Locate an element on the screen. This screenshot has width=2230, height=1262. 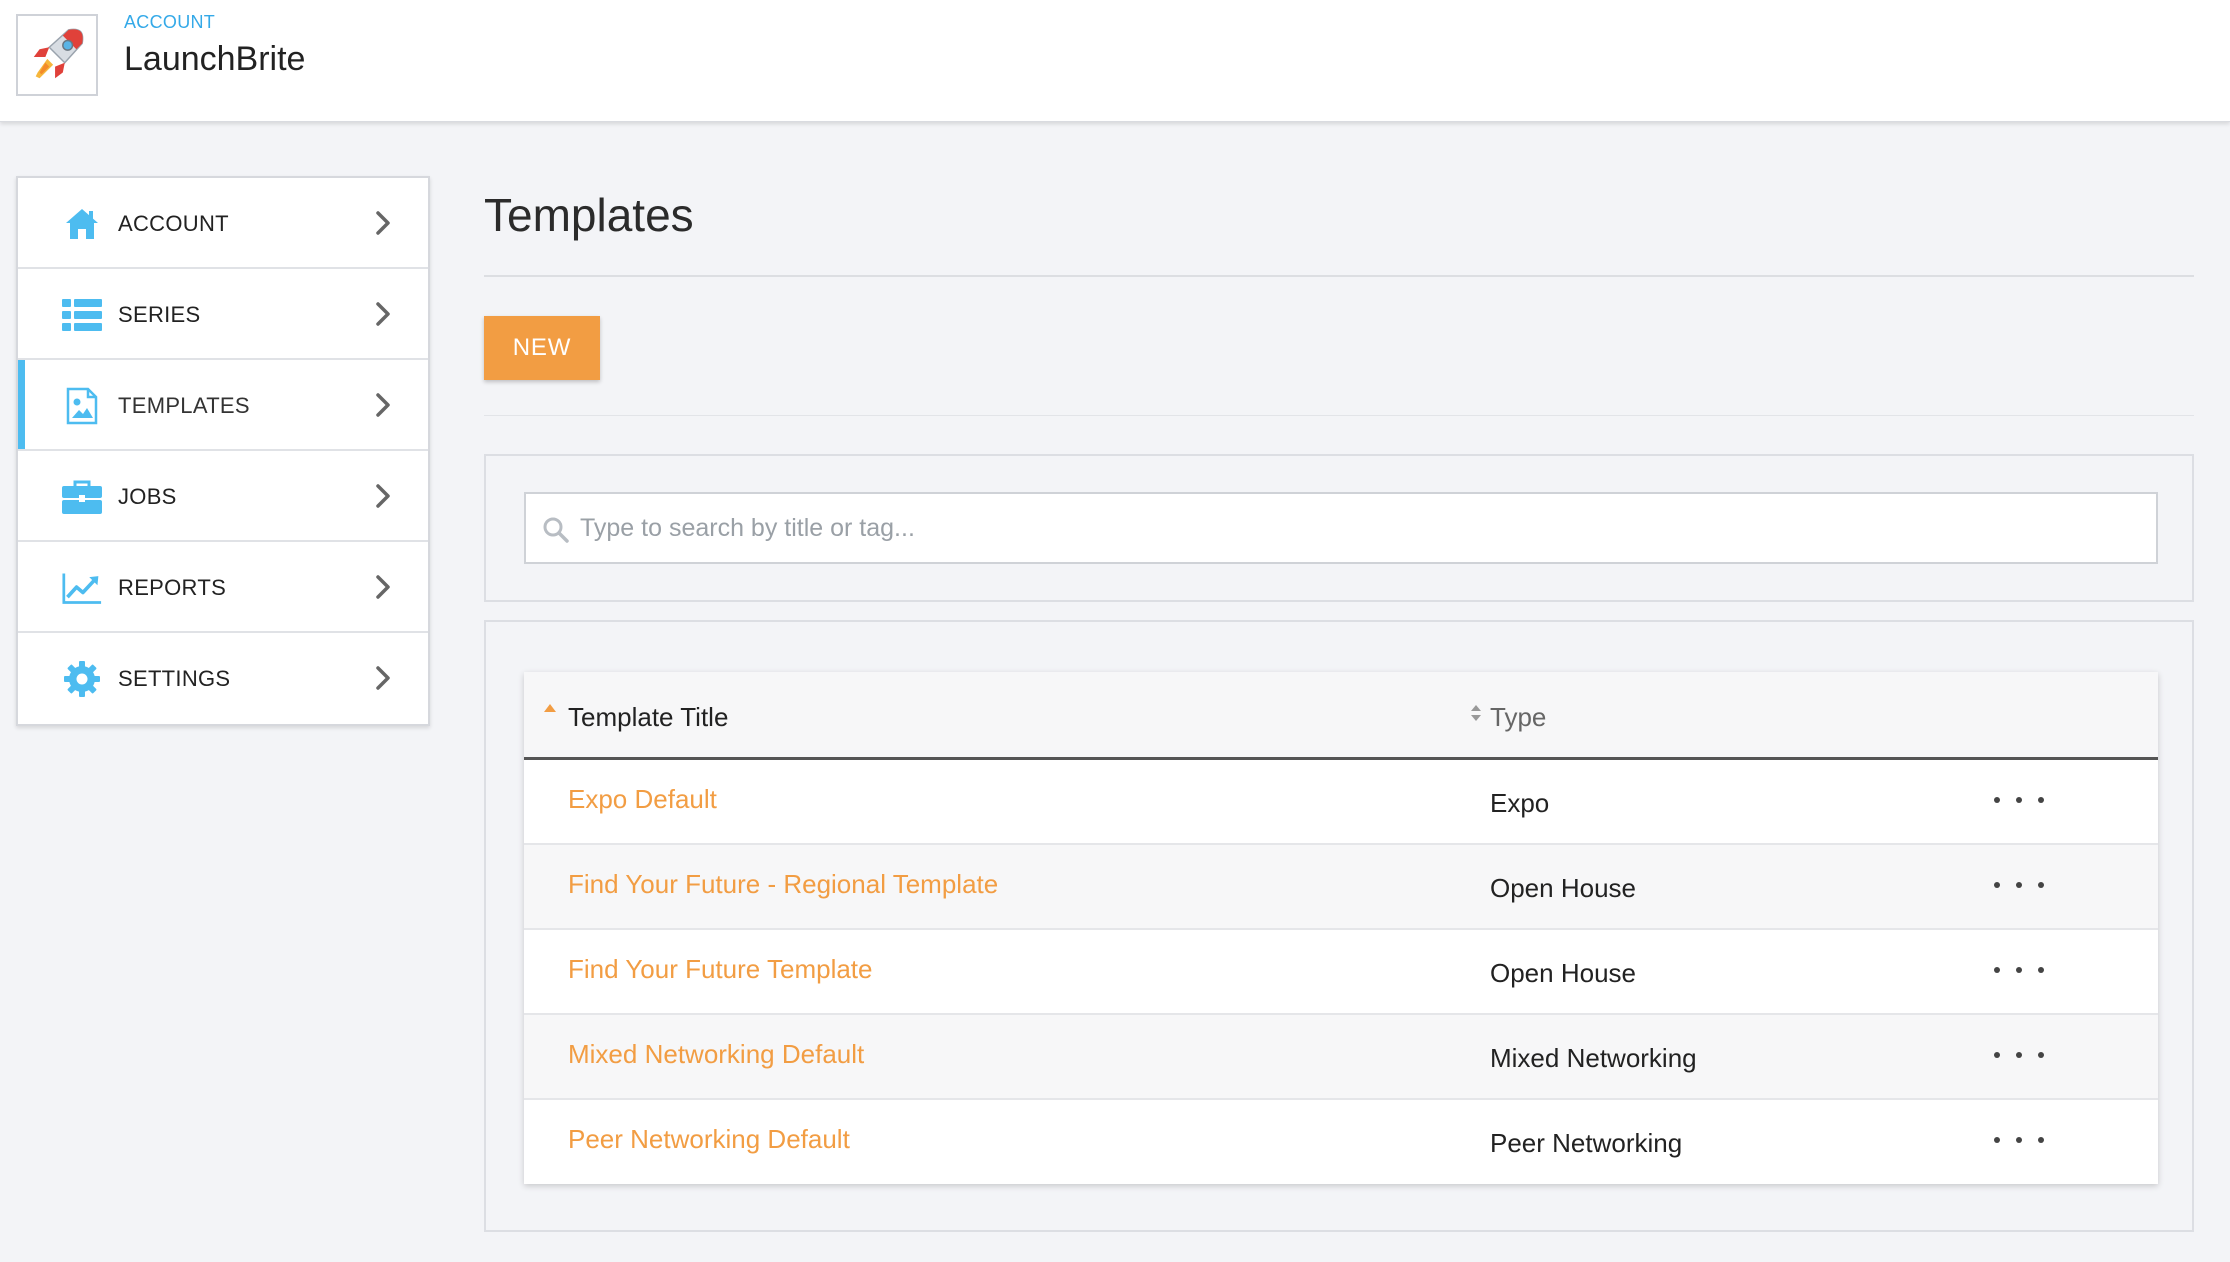
home-icon is located at coordinates (82, 224).